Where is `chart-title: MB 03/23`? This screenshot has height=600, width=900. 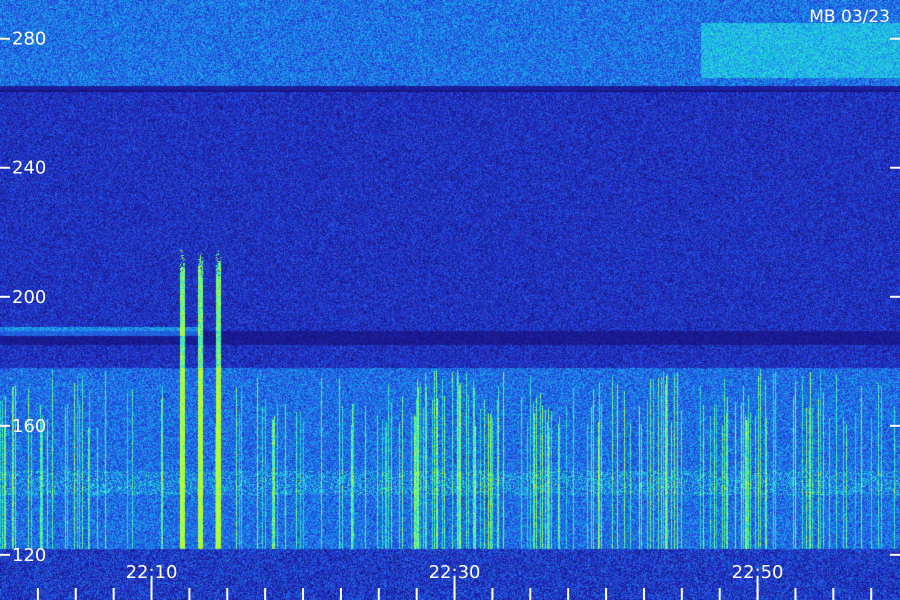
chart-title: MB 03/23 is located at coordinates (849, 17).